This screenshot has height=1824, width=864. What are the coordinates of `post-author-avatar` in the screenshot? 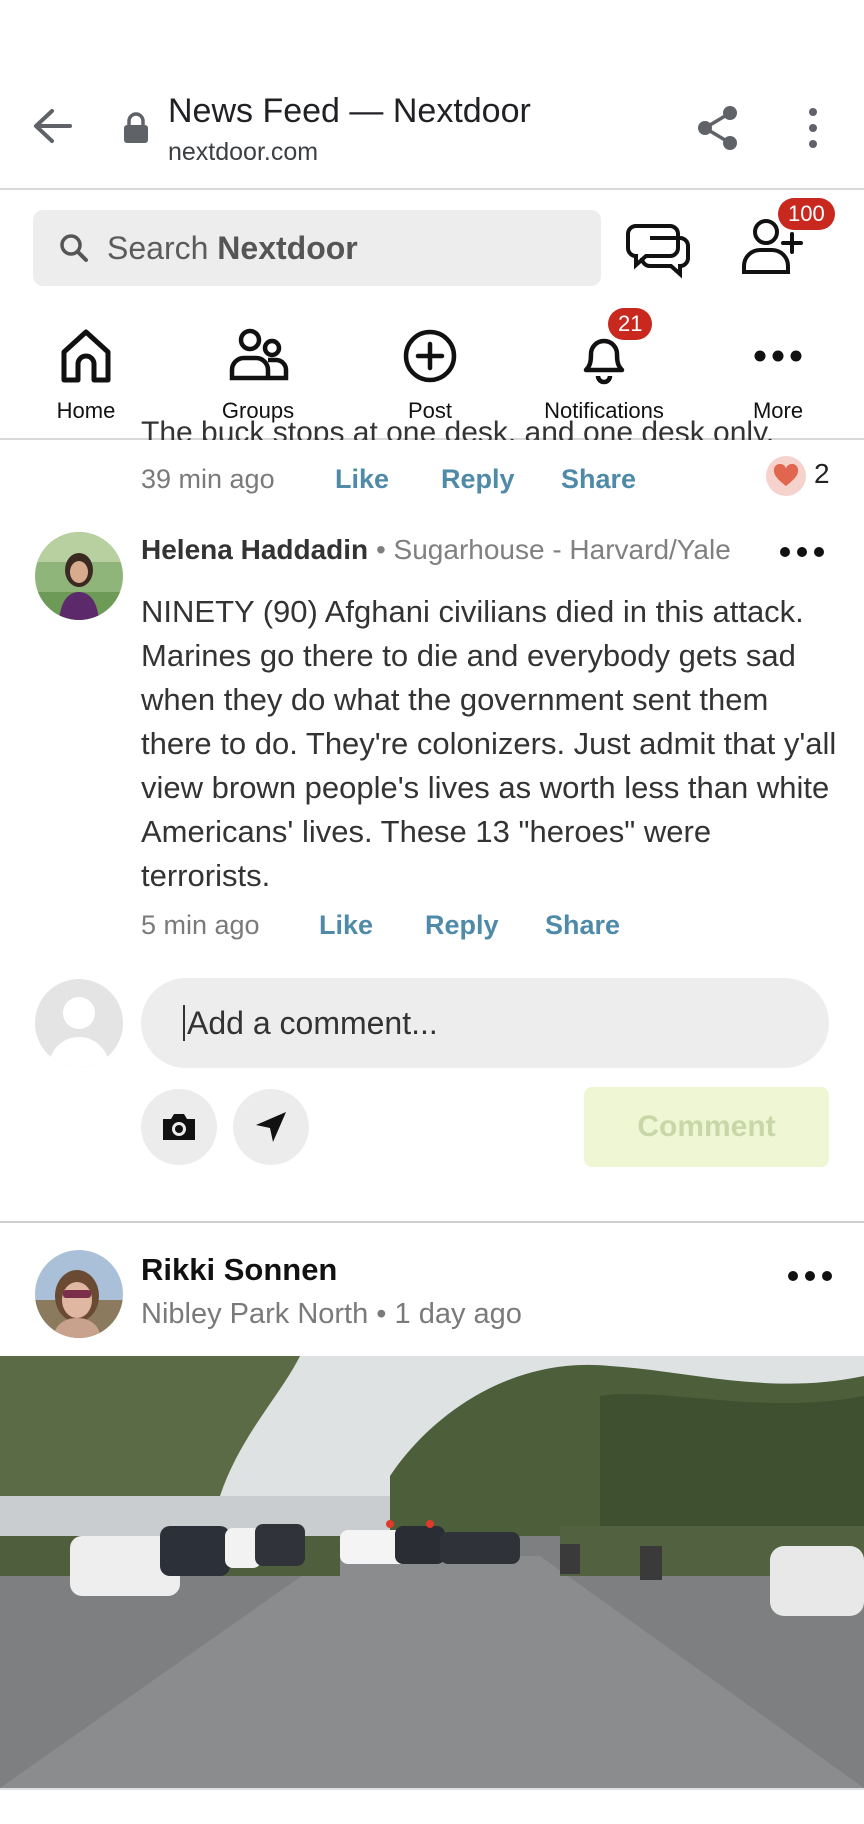 It's located at (79, 1294).